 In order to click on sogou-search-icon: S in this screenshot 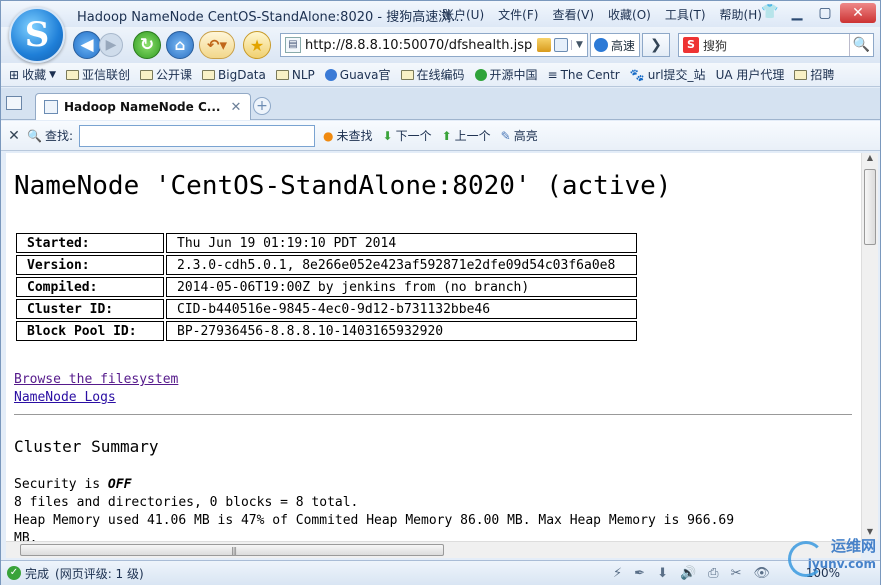, I will do `click(691, 45)`.